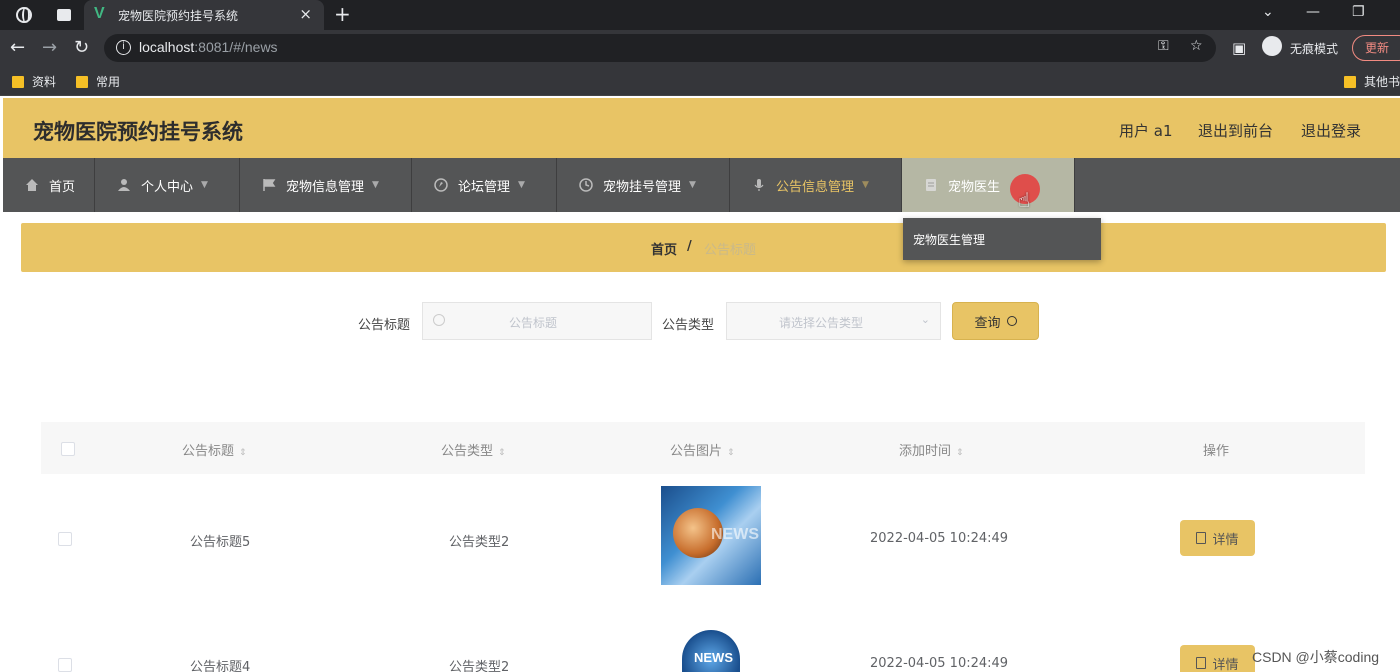  Describe the element at coordinates (1313, 12) in the screenshot. I see `minimize-icon: —` at that location.